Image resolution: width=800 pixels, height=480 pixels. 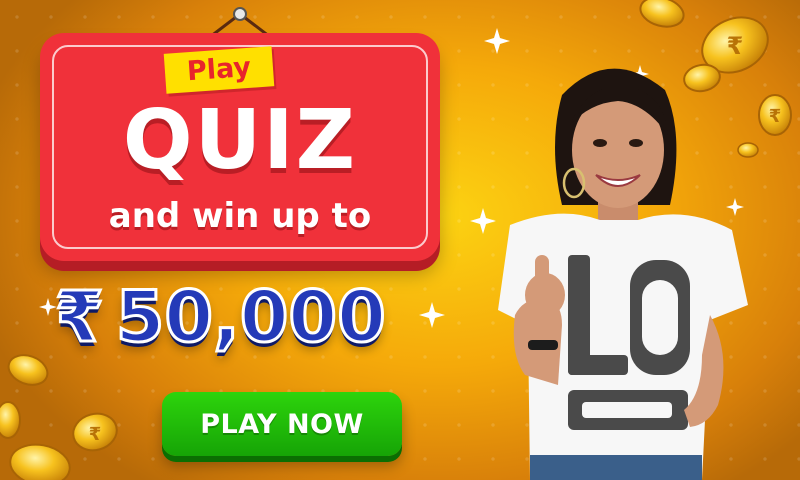 I want to click on prize-amount-display: ₹50,000, so click(x=259, y=317).